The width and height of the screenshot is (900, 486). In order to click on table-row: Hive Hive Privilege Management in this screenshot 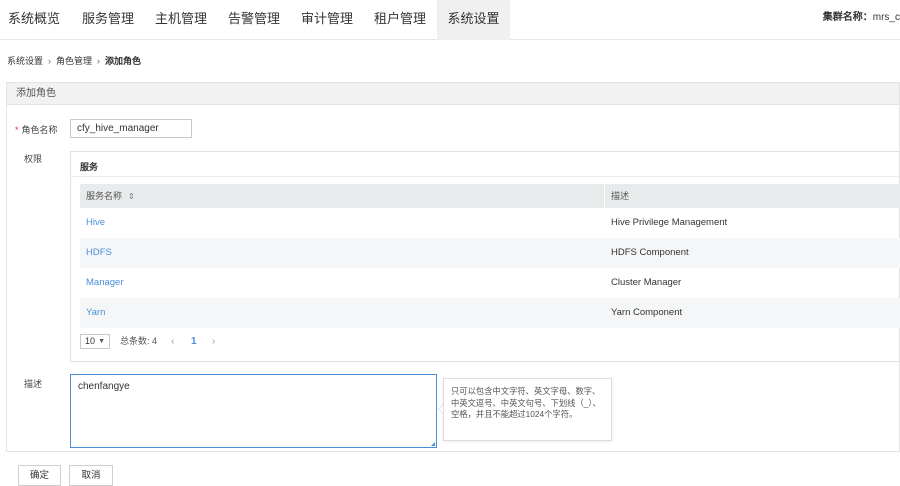, I will do `click(490, 223)`.